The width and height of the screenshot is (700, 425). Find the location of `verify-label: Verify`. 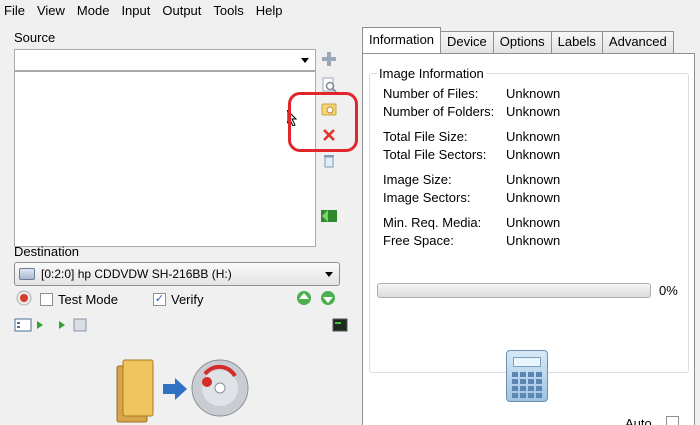

verify-label: Verify is located at coordinates (187, 299).